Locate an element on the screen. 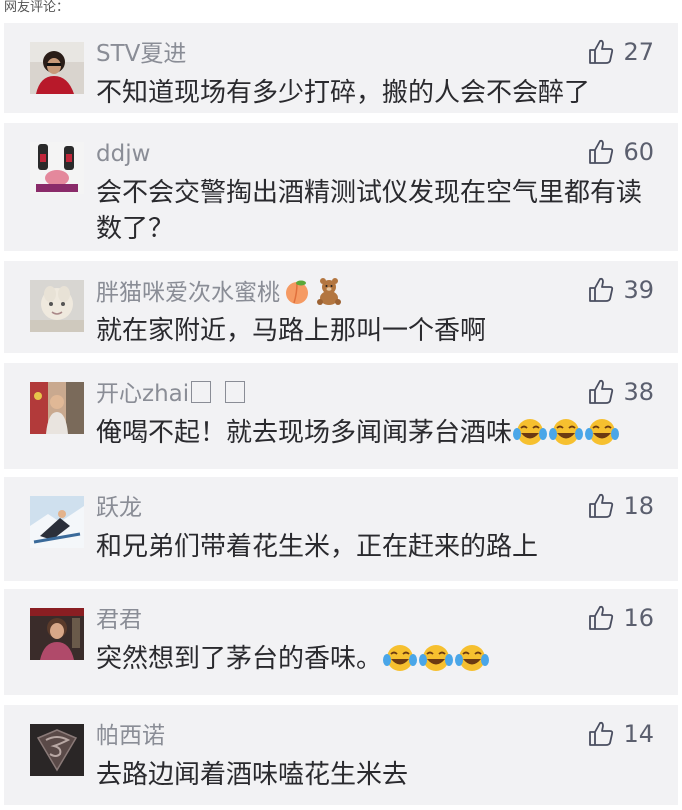 Image resolution: width=682 pixels, height=810 pixels. comment-text: 不知道现场有多少打碎，搬的人会不会醉了 is located at coordinates (343, 93).